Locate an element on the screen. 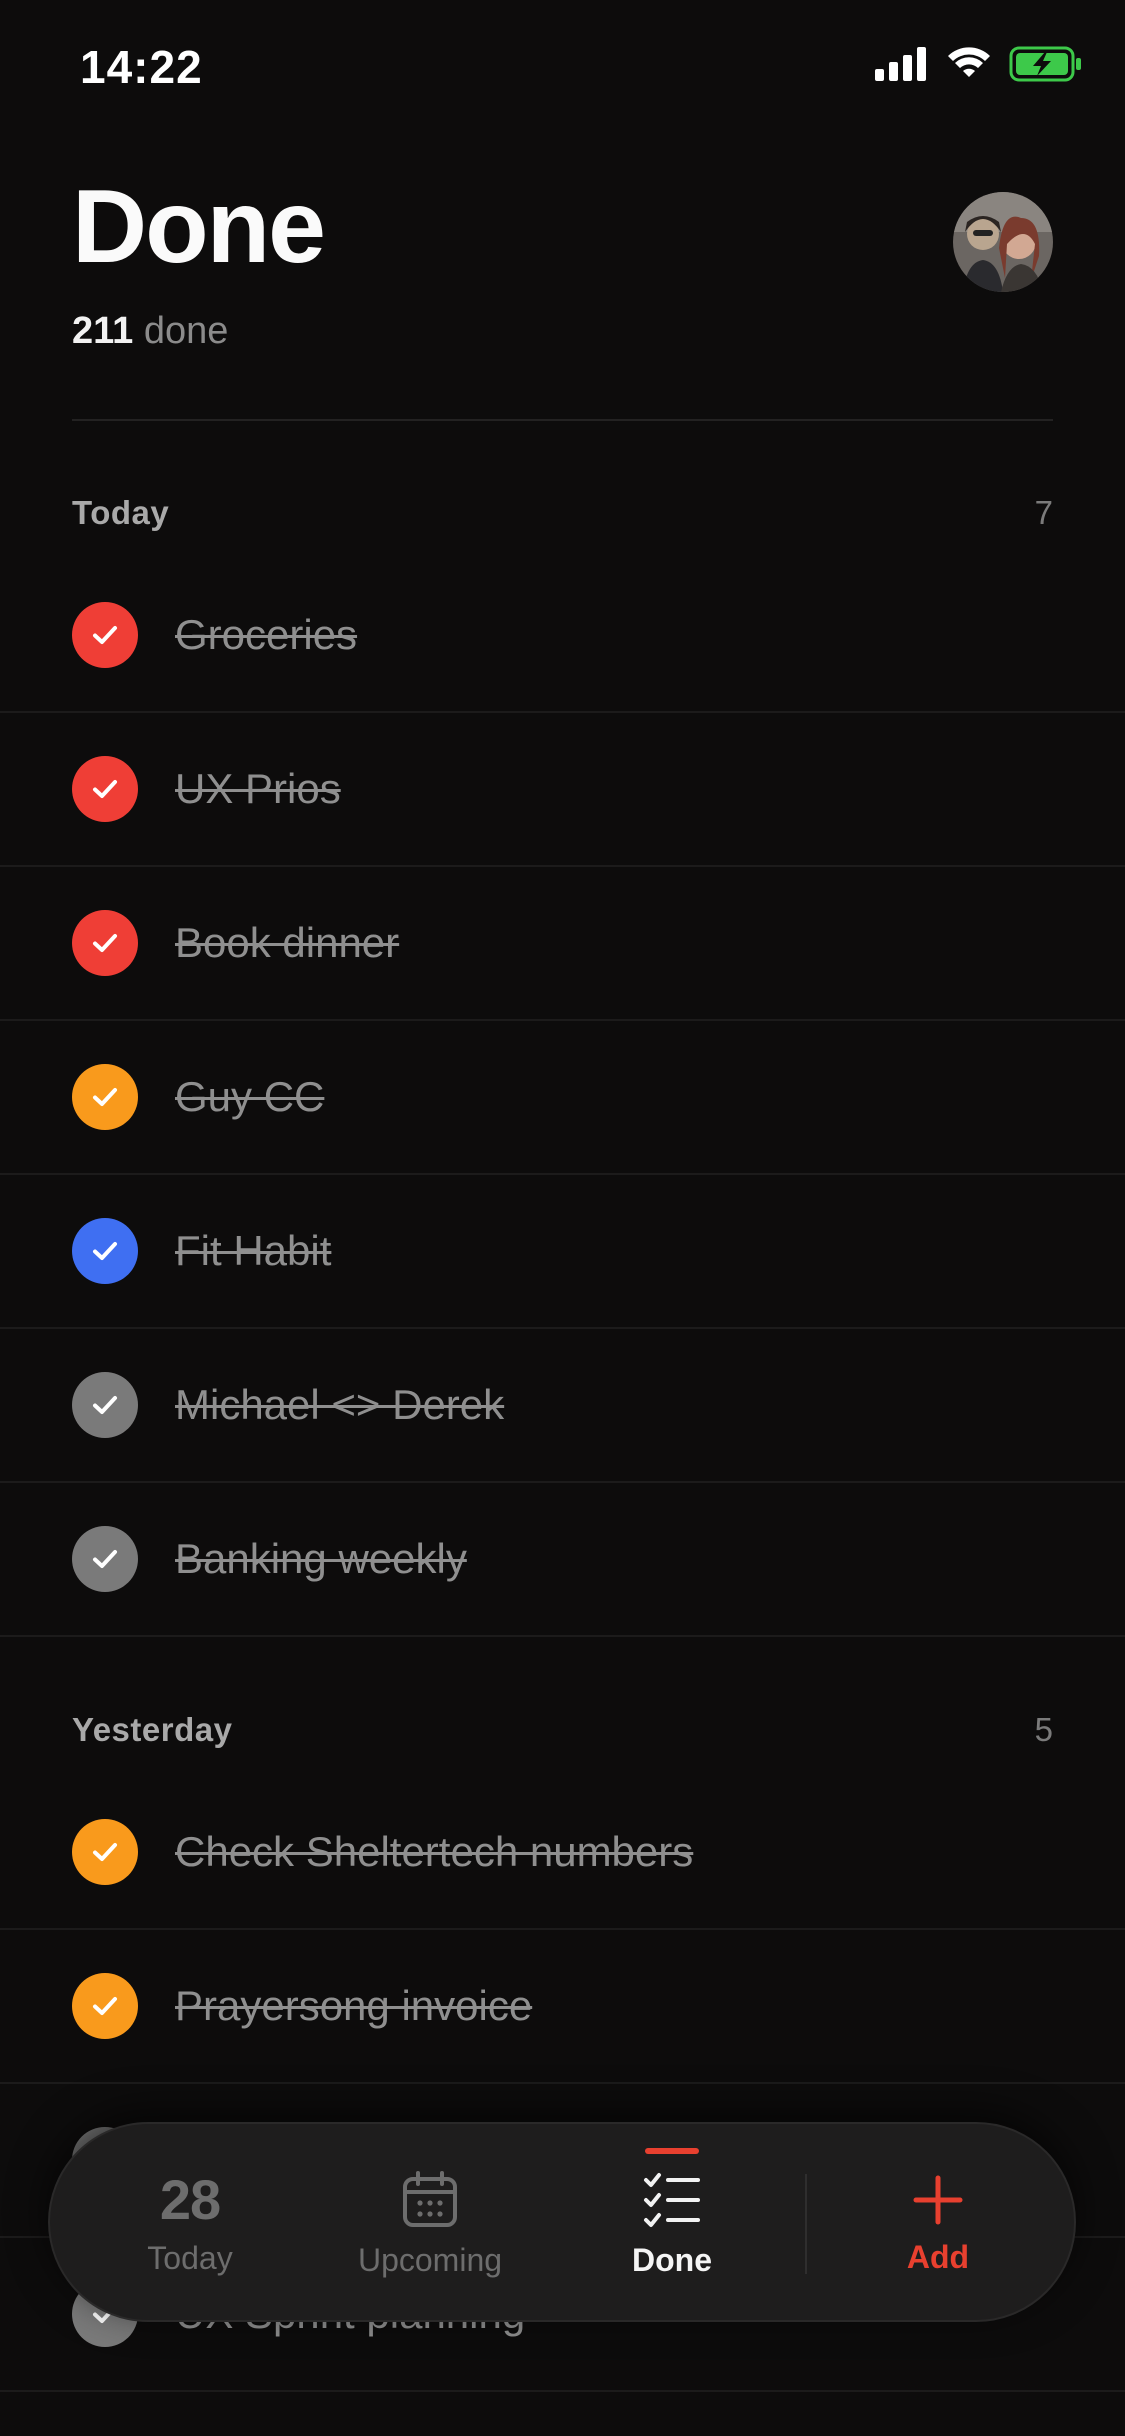 This screenshot has height=2436, width=1125. section-count: 7 is located at coordinates (1043, 512).